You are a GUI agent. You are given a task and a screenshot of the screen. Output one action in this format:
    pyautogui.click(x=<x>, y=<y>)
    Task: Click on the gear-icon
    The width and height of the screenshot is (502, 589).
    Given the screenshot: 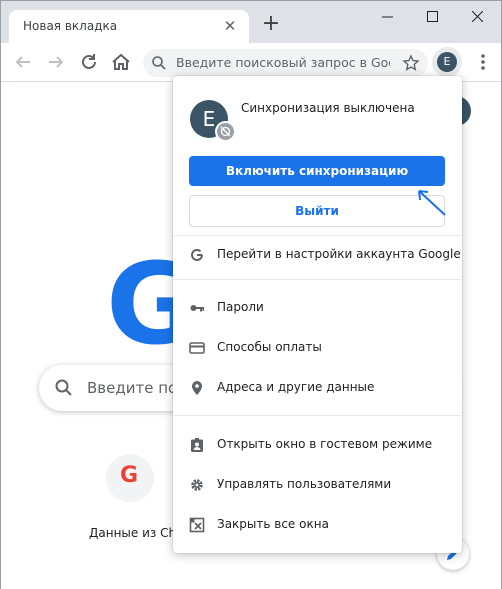 What is the action you would take?
    pyautogui.click(x=197, y=485)
    